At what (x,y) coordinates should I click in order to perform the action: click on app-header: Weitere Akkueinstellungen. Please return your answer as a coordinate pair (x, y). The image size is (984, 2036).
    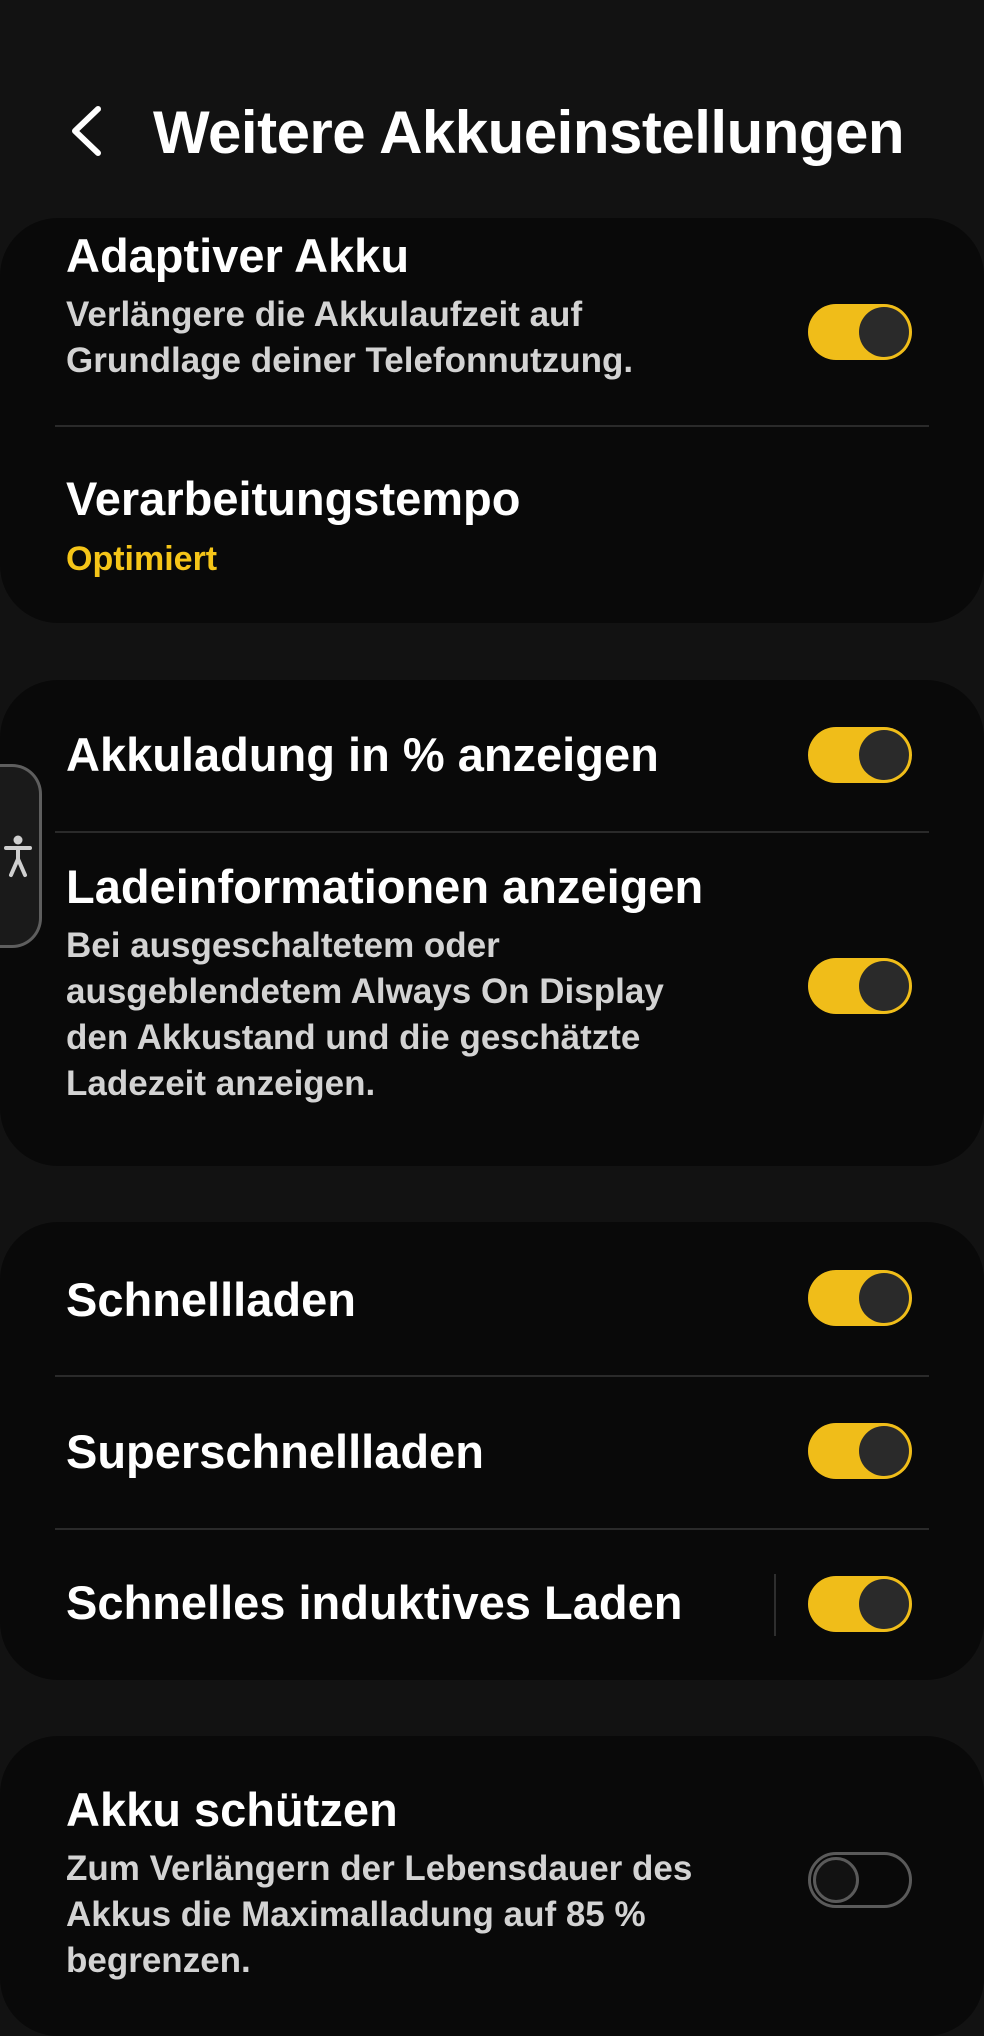
    Looking at the image, I should click on (492, 115).